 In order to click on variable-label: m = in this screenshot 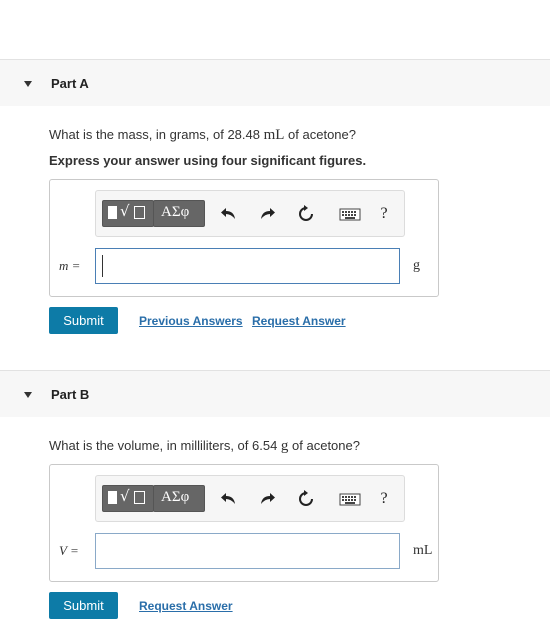, I will do `click(70, 265)`.